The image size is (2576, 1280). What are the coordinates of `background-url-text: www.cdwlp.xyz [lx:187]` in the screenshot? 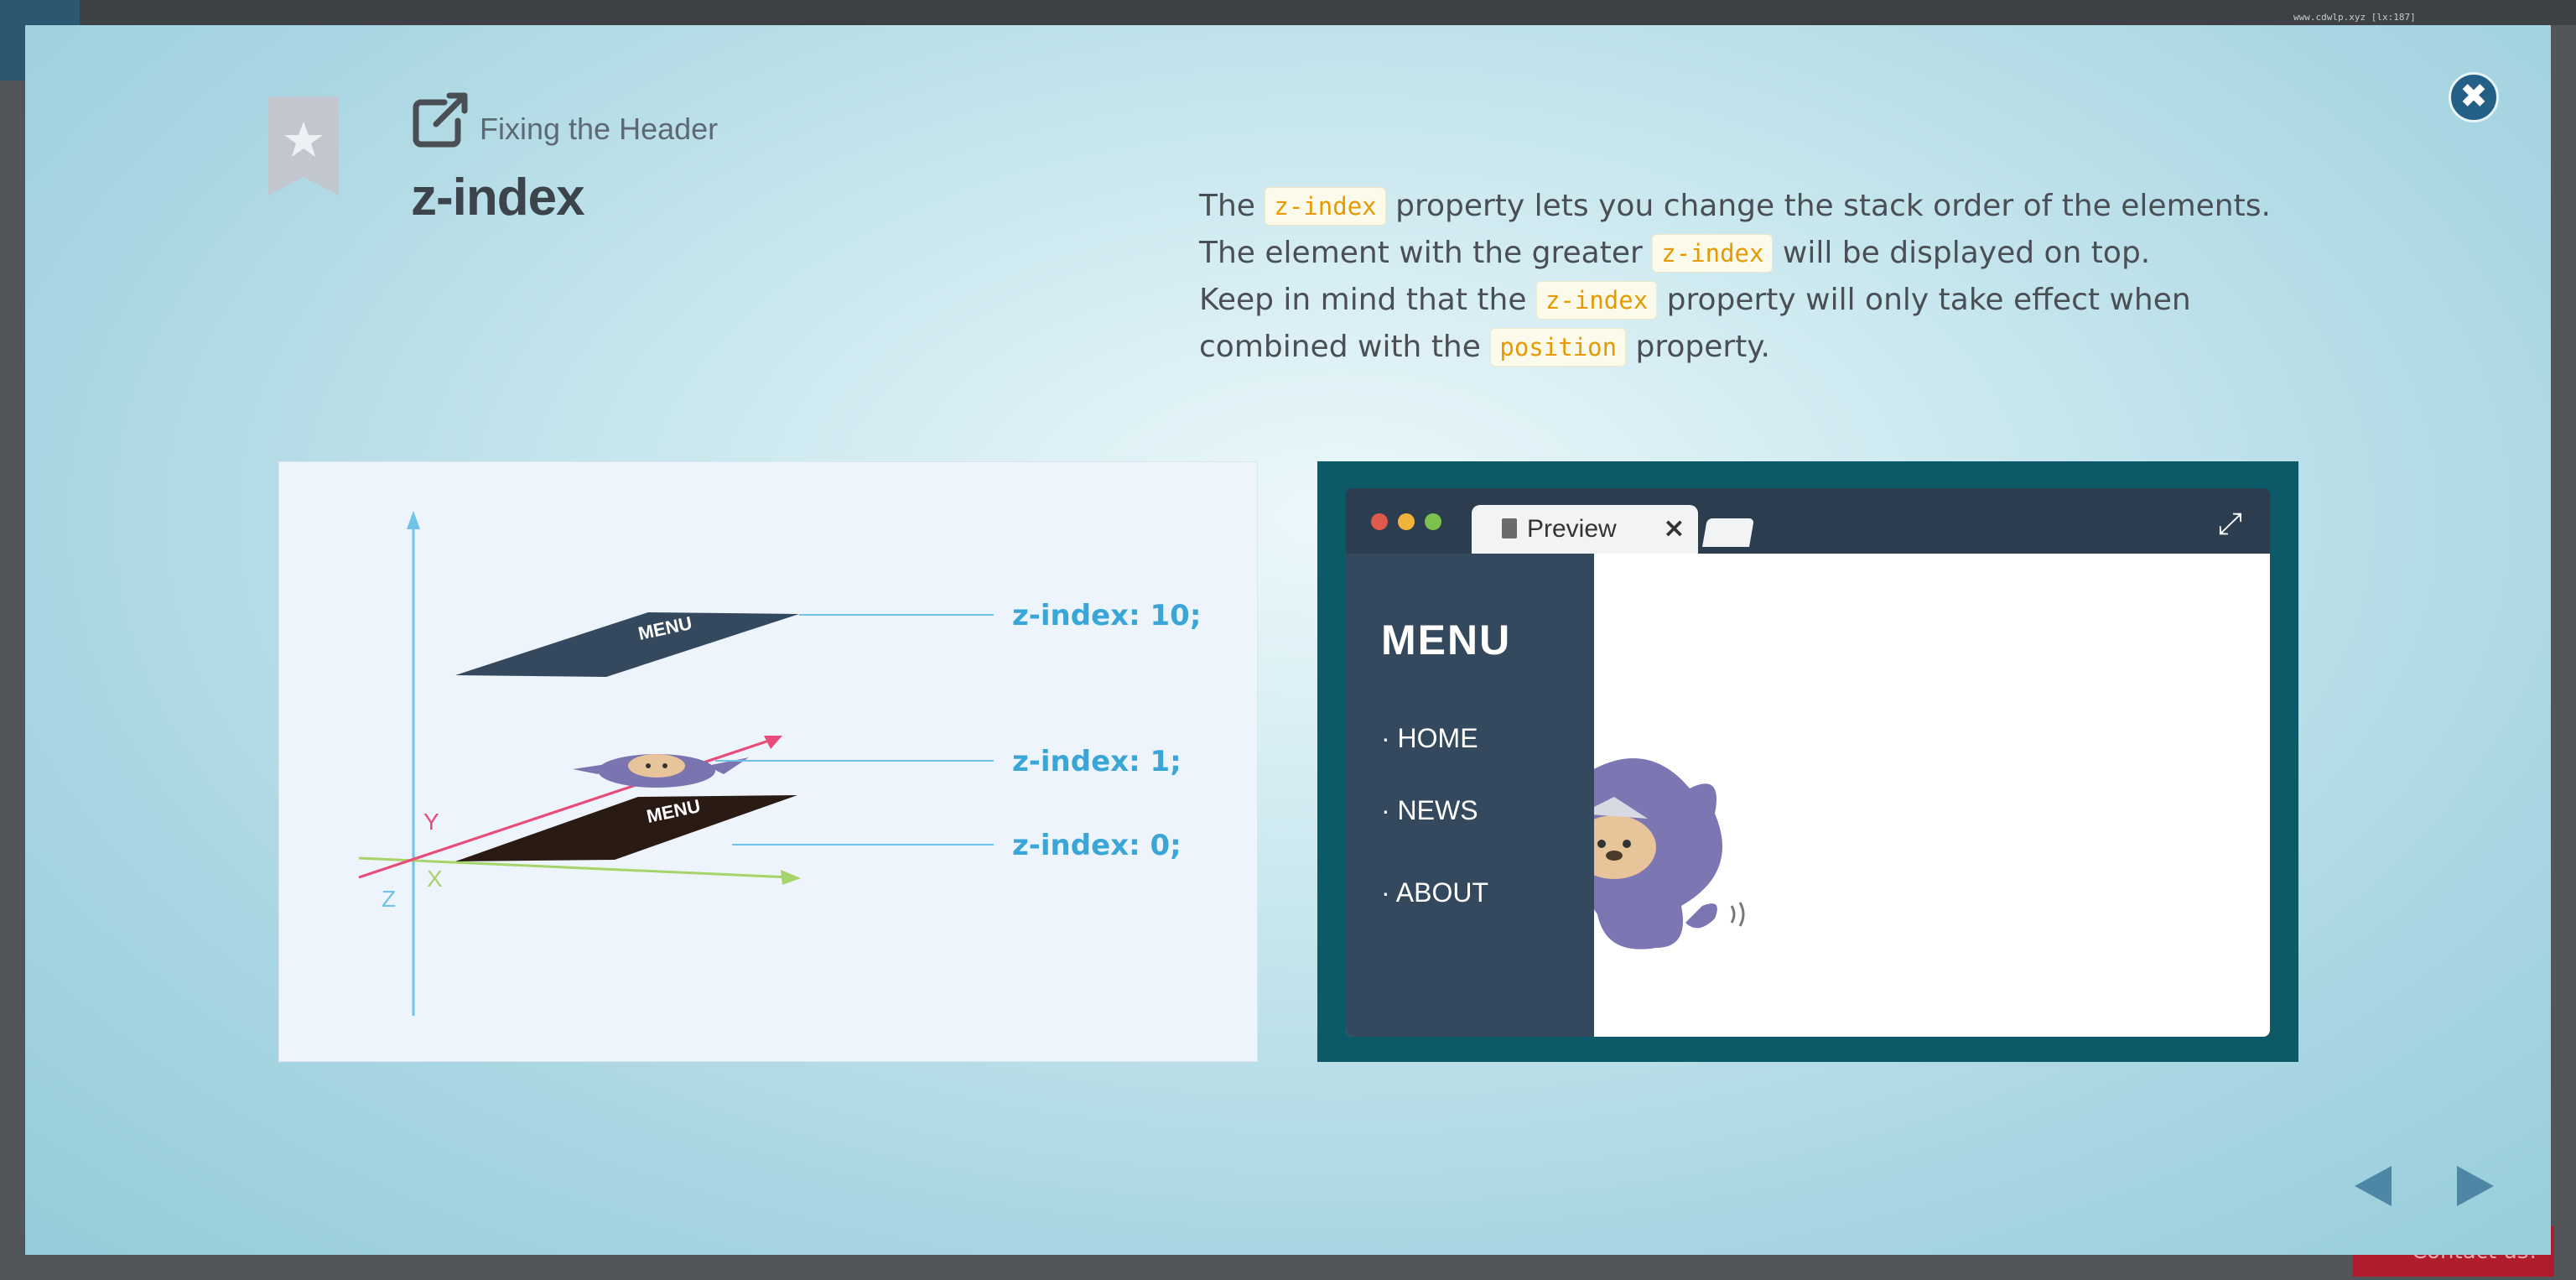 It's located at (2354, 17).